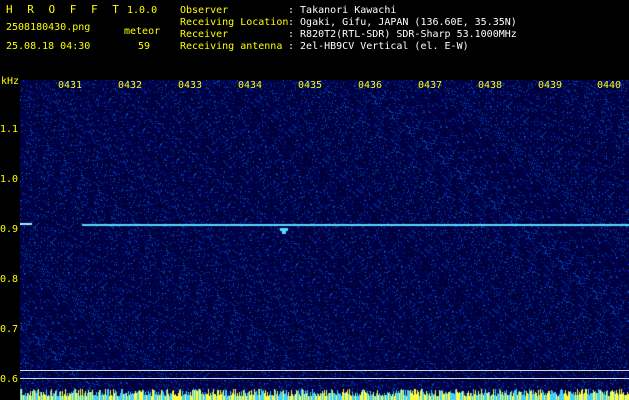 Image resolution: width=629 pixels, height=400 pixels. I want to click on x-tick-label: 0437, so click(430, 85).